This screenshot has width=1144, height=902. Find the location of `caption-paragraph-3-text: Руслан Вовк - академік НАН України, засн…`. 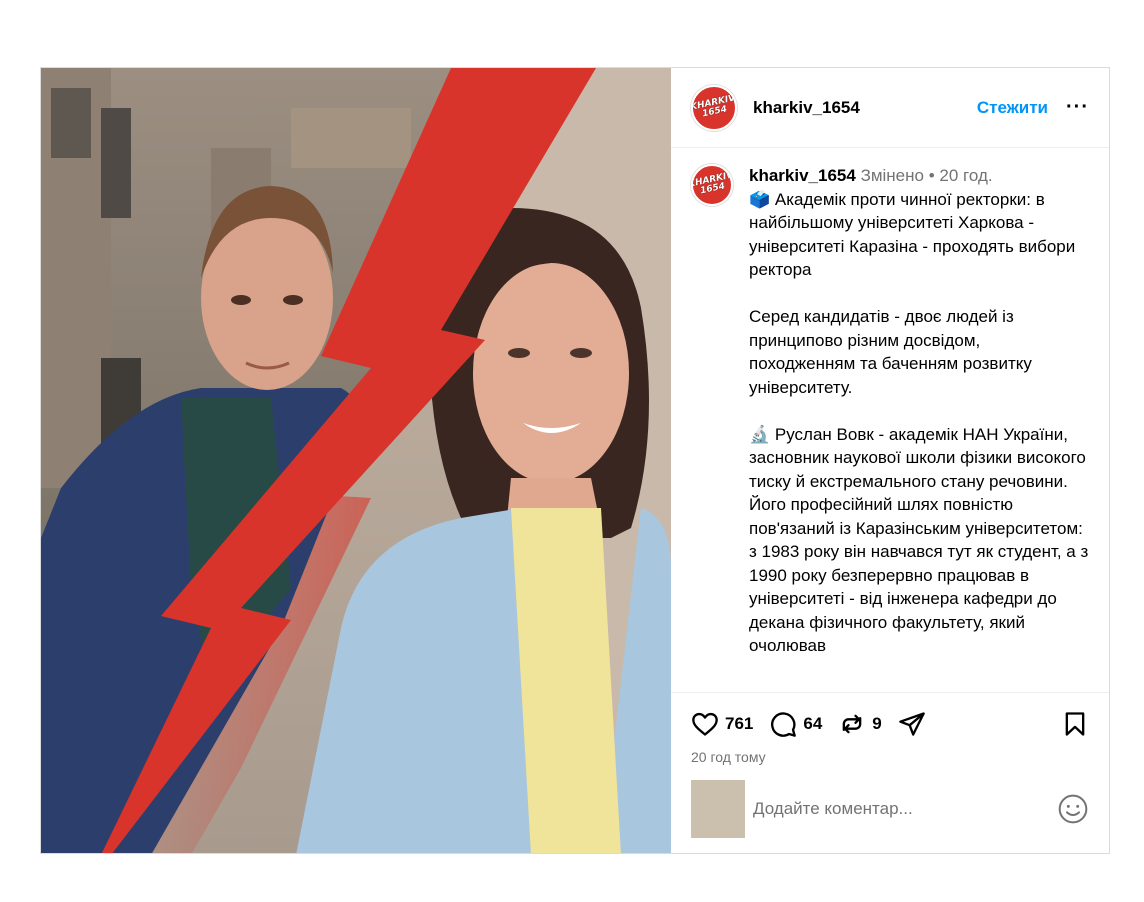

caption-paragraph-3-text: Руслан Вовк - академік НАН України, засн… is located at coordinates (921, 540).